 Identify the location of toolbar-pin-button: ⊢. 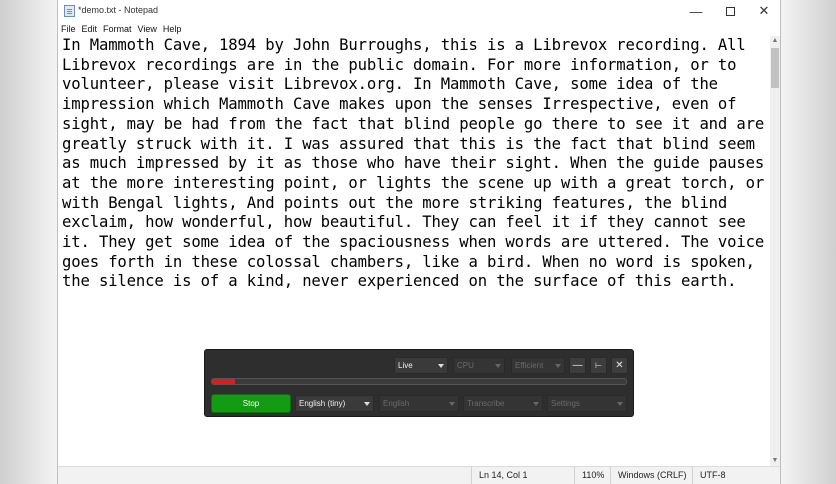
(598, 365).